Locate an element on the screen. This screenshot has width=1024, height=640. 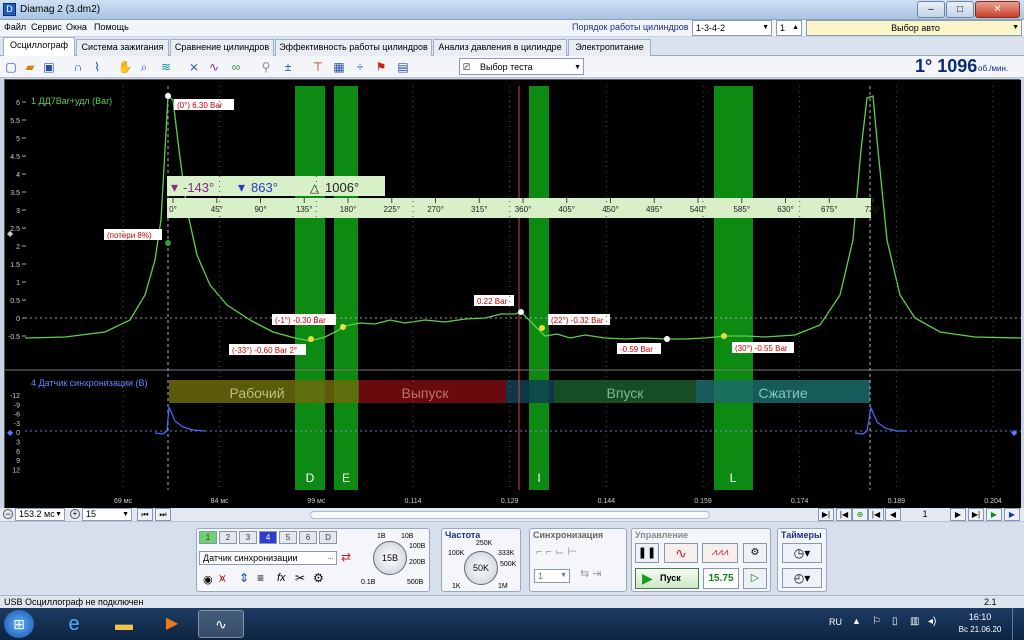
skip-back-button: |◀ is located at coordinates (844, 514).